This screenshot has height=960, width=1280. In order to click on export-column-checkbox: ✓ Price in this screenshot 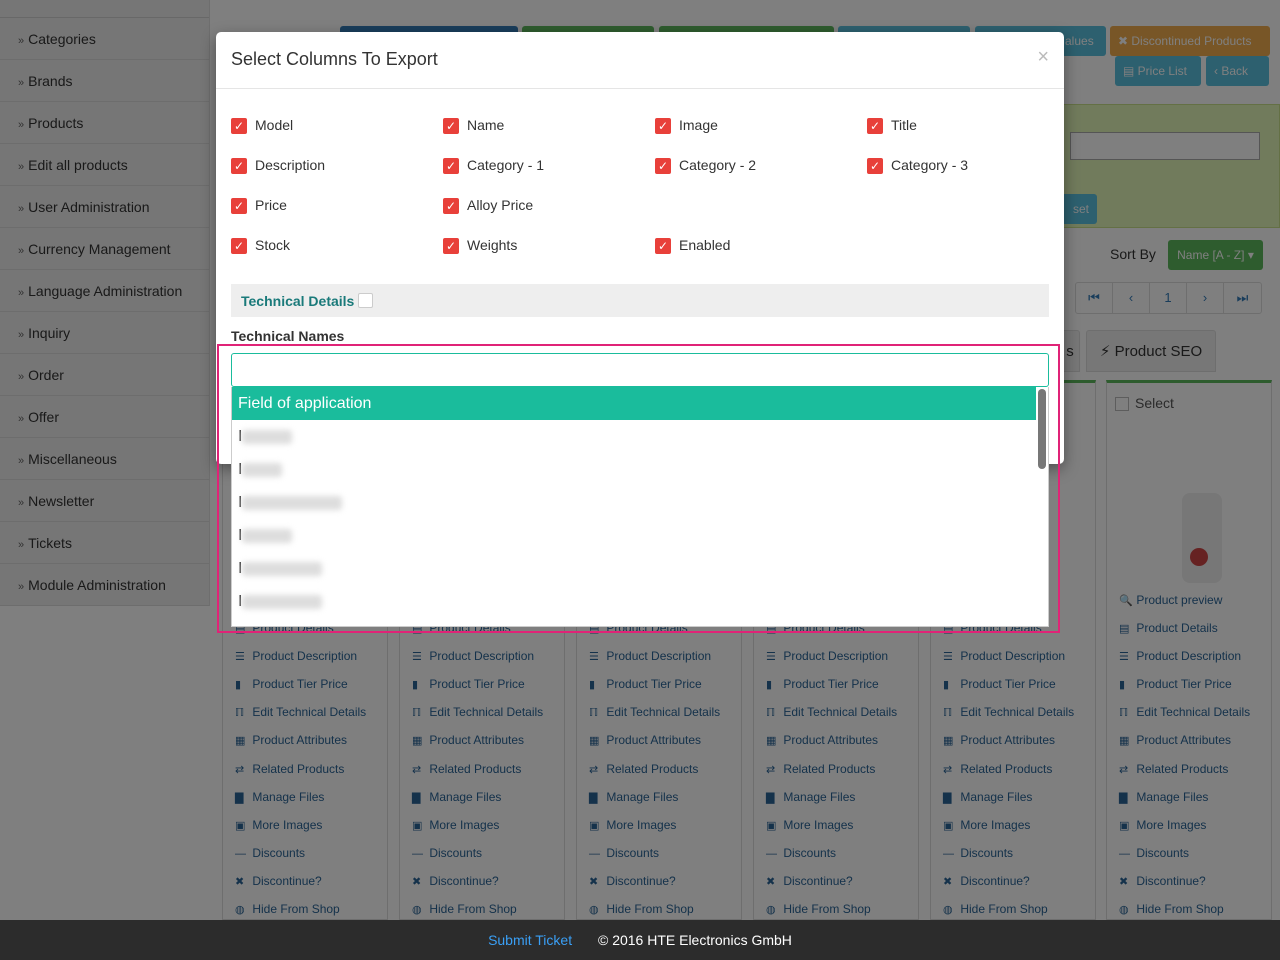, I will do `click(259, 205)`.